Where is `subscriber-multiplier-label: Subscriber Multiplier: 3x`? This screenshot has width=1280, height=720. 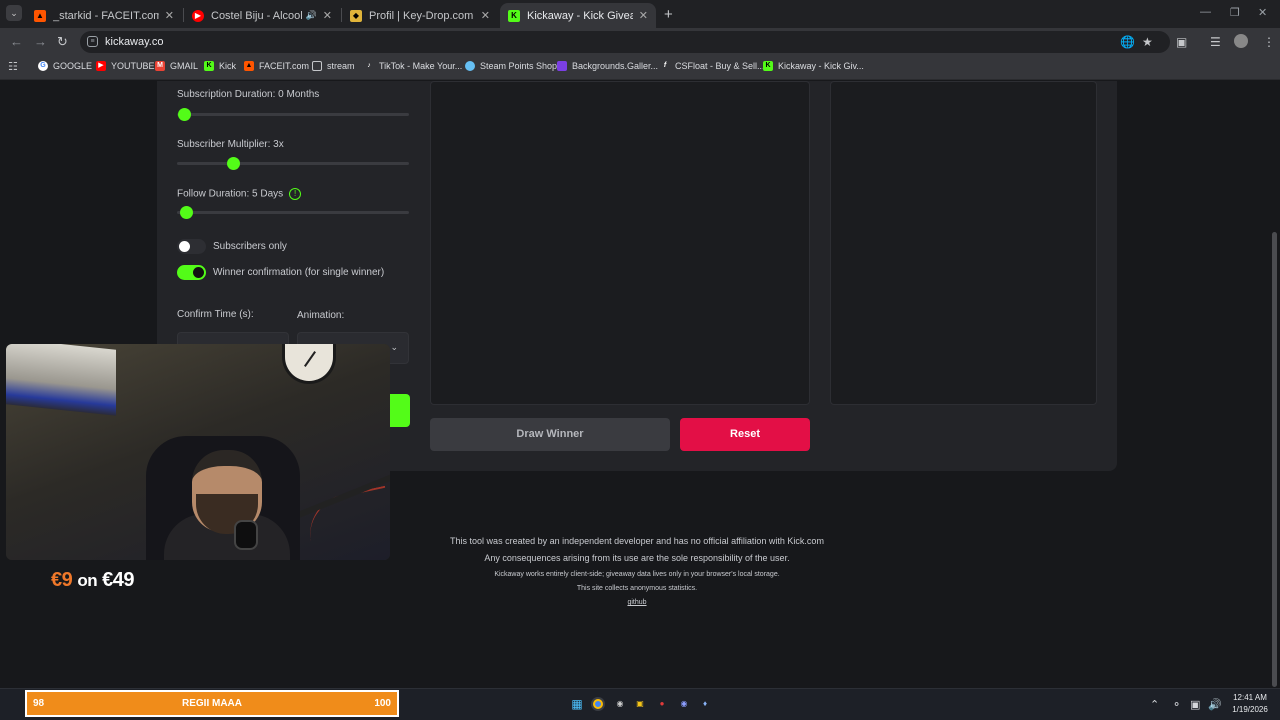
subscriber-multiplier-label: Subscriber Multiplier: 3x is located at coordinates (230, 144).